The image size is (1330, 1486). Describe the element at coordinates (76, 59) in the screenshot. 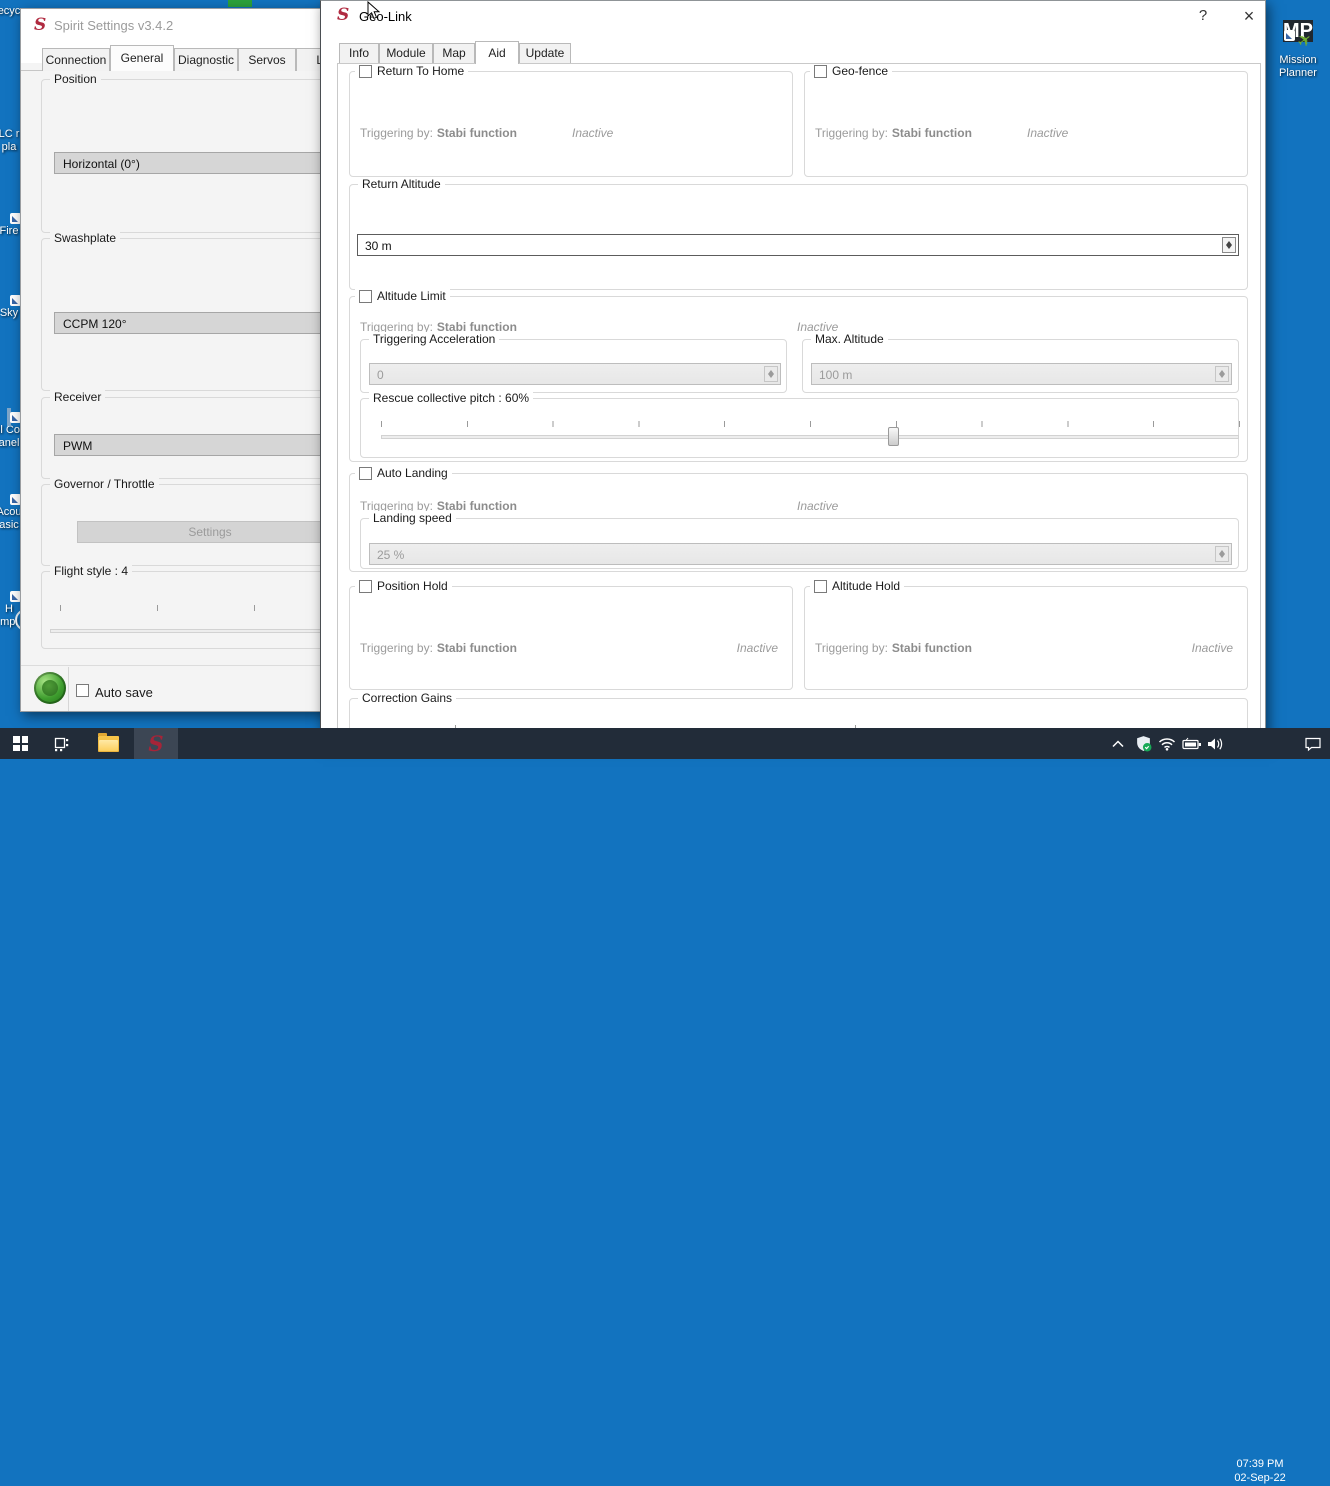

I see `tab-connection: Connection` at that location.